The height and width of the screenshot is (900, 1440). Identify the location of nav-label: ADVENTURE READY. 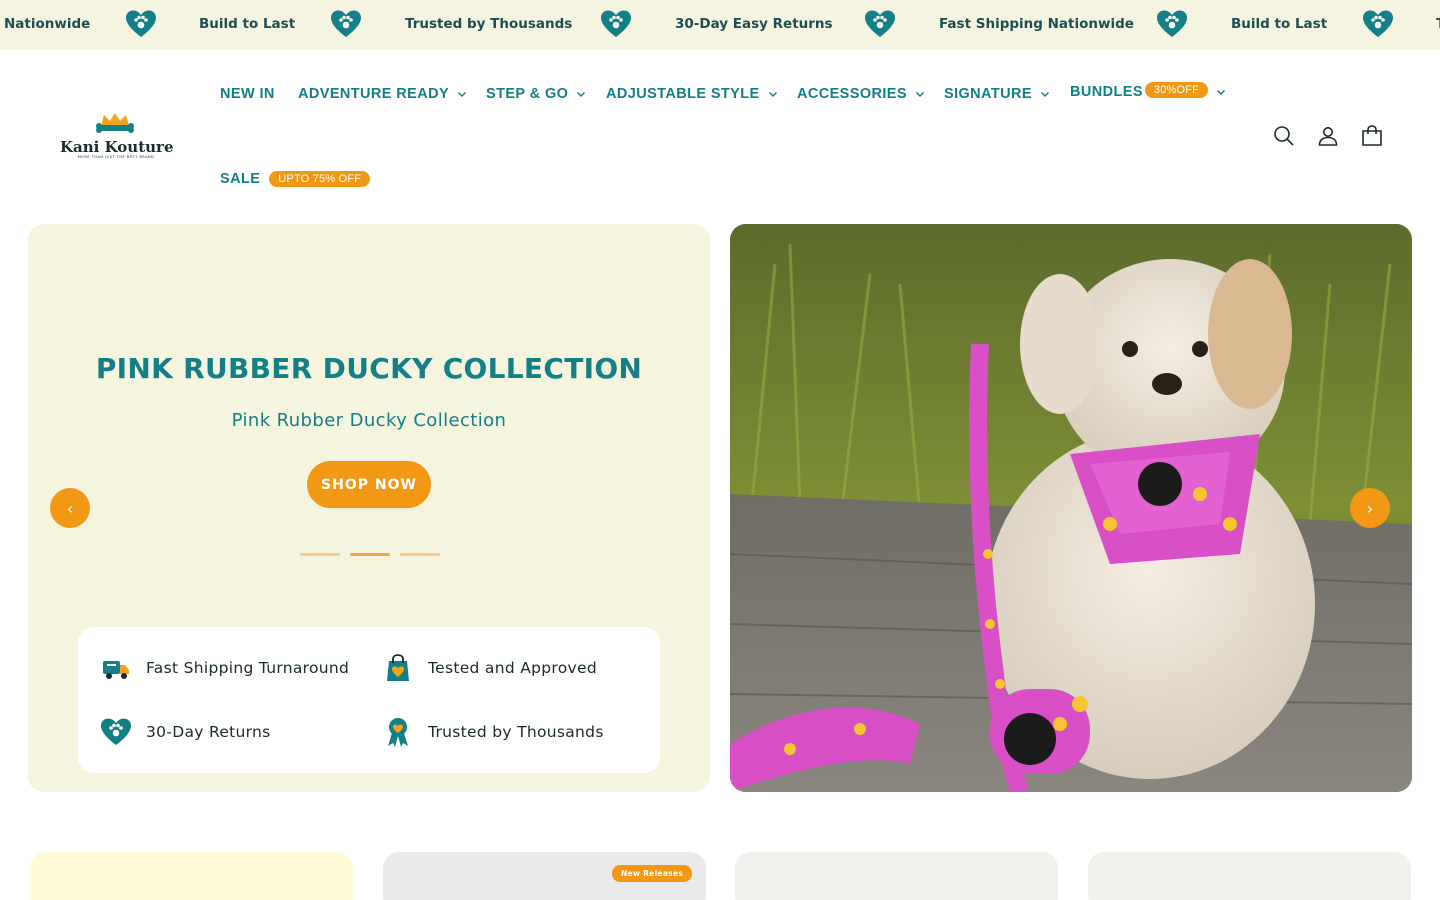
(374, 94).